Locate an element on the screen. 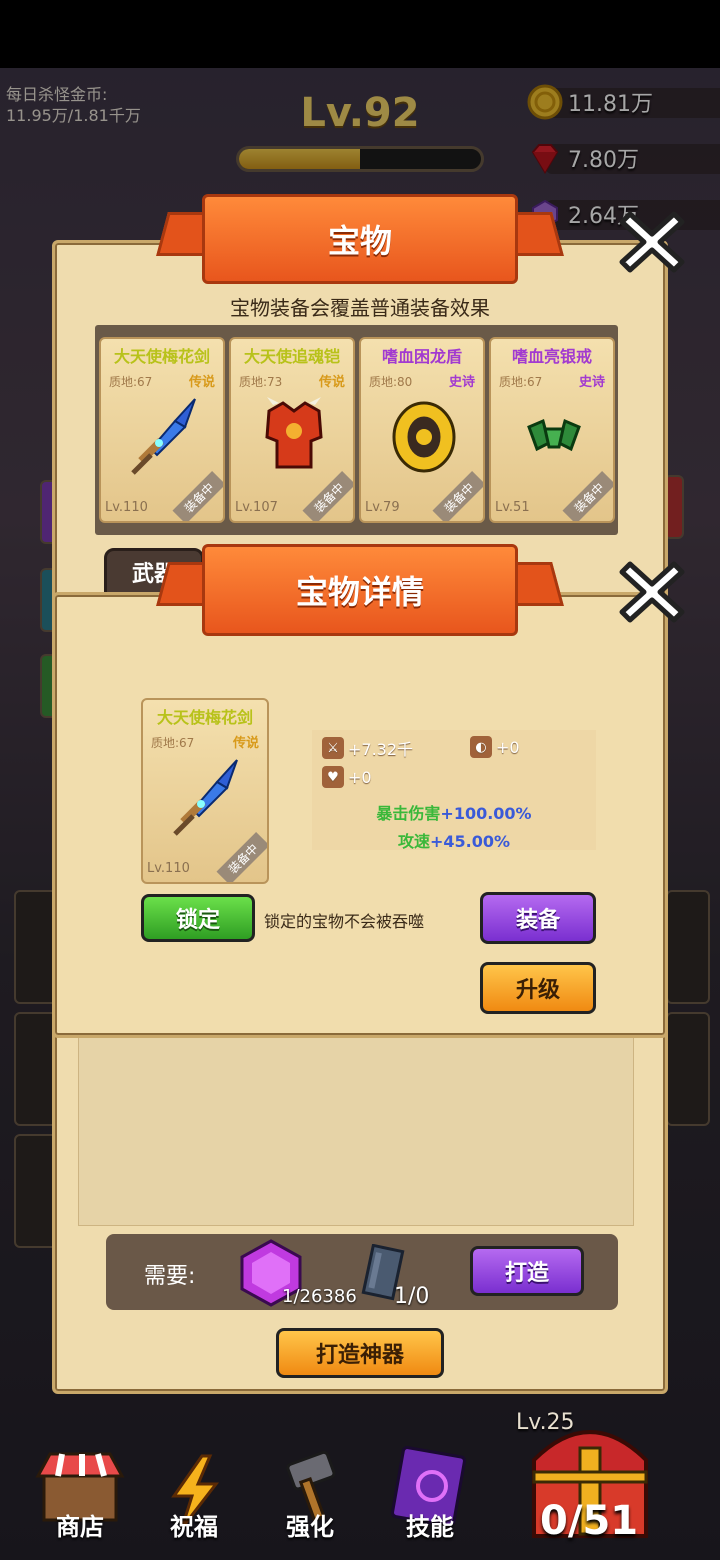  treasure-card-4: 嗜血亮银戒 质地:67 史诗 Lv.51 装备中 is located at coordinates (552, 430).